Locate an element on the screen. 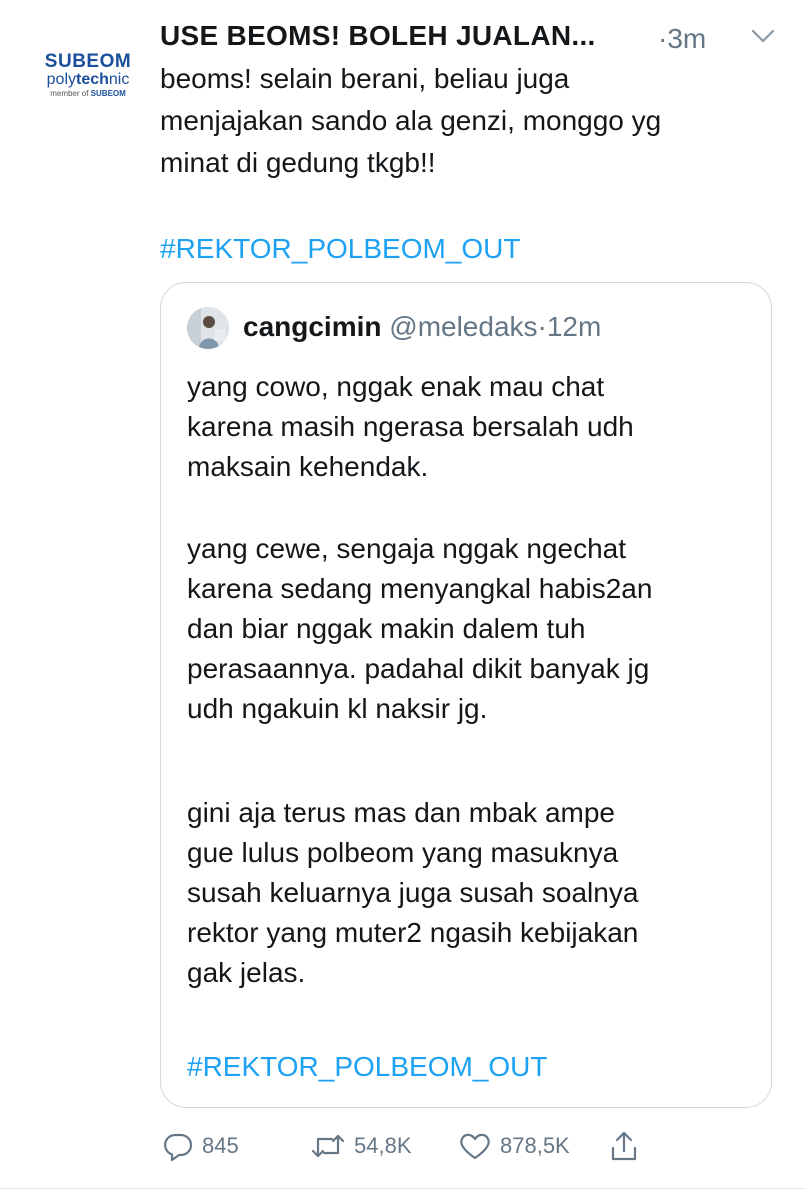 The width and height of the screenshot is (805, 1200). retweet-icon is located at coordinates (328, 1146).